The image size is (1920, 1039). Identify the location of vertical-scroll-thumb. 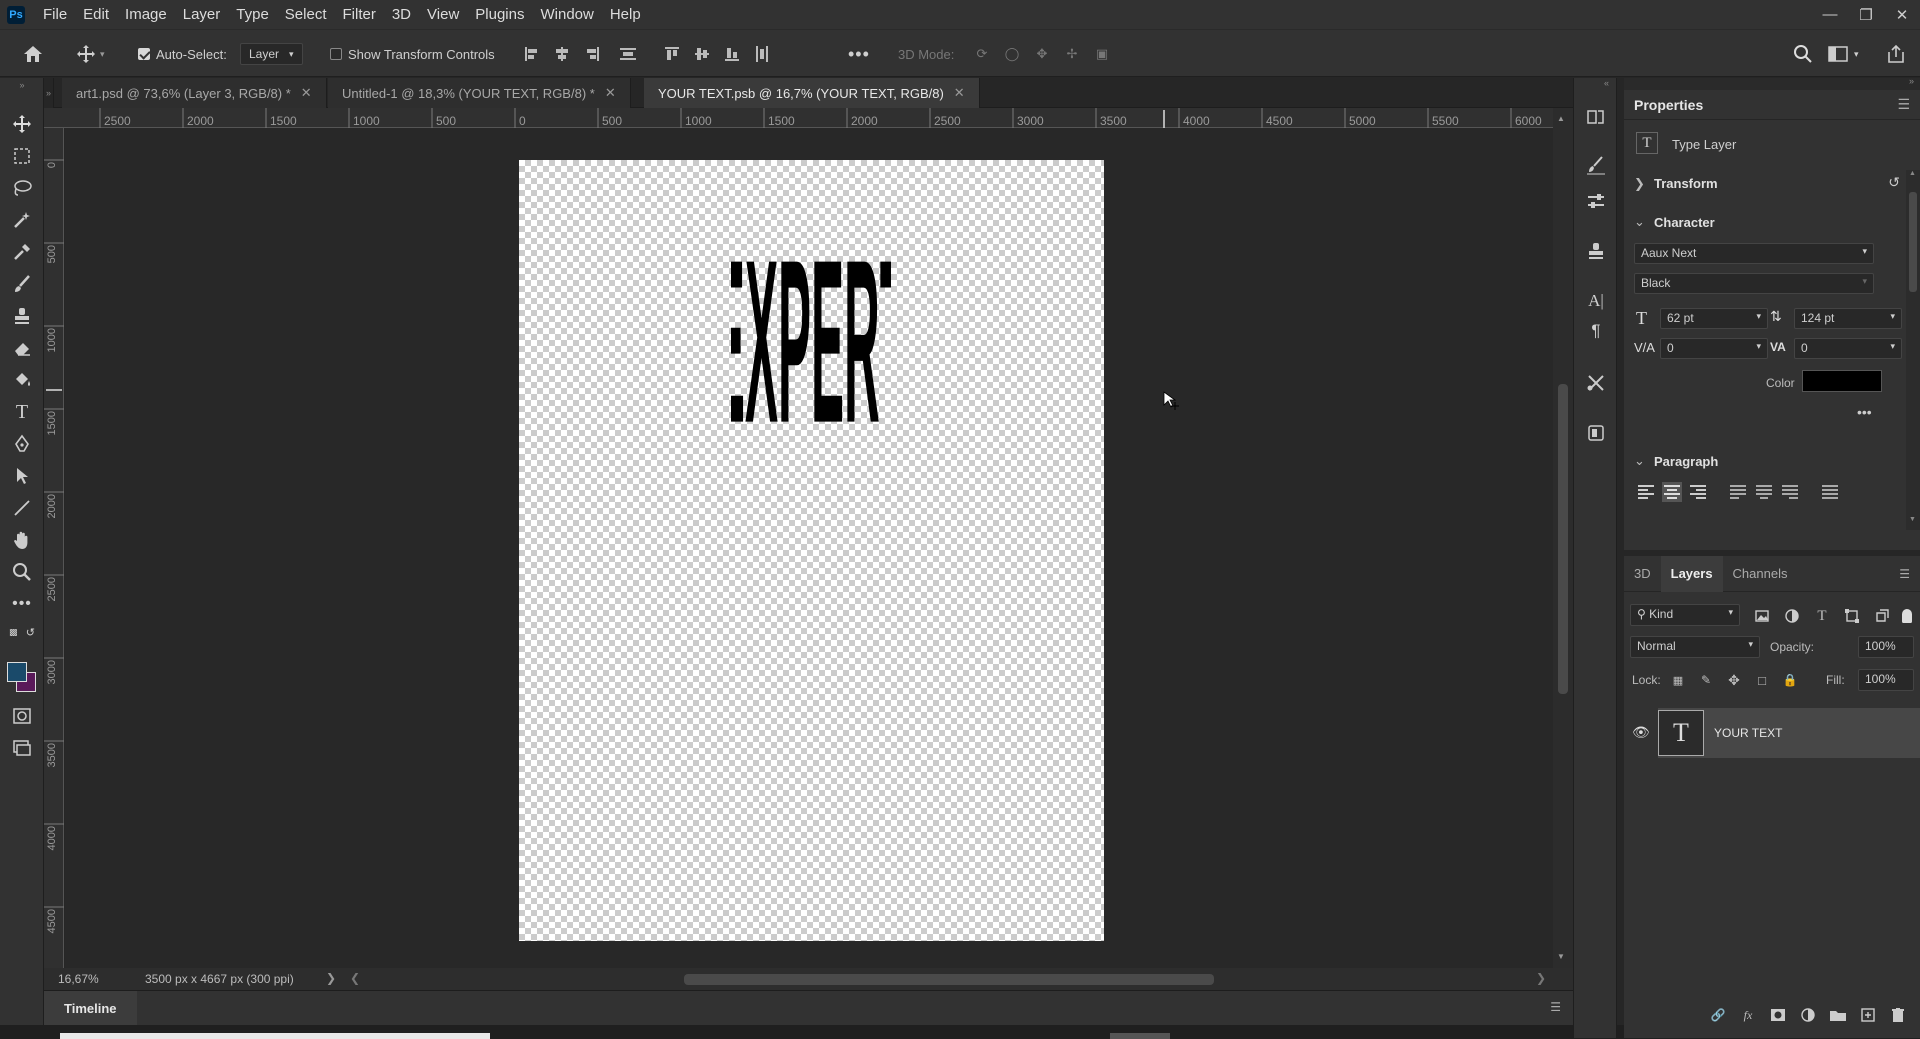
(1563, 539).